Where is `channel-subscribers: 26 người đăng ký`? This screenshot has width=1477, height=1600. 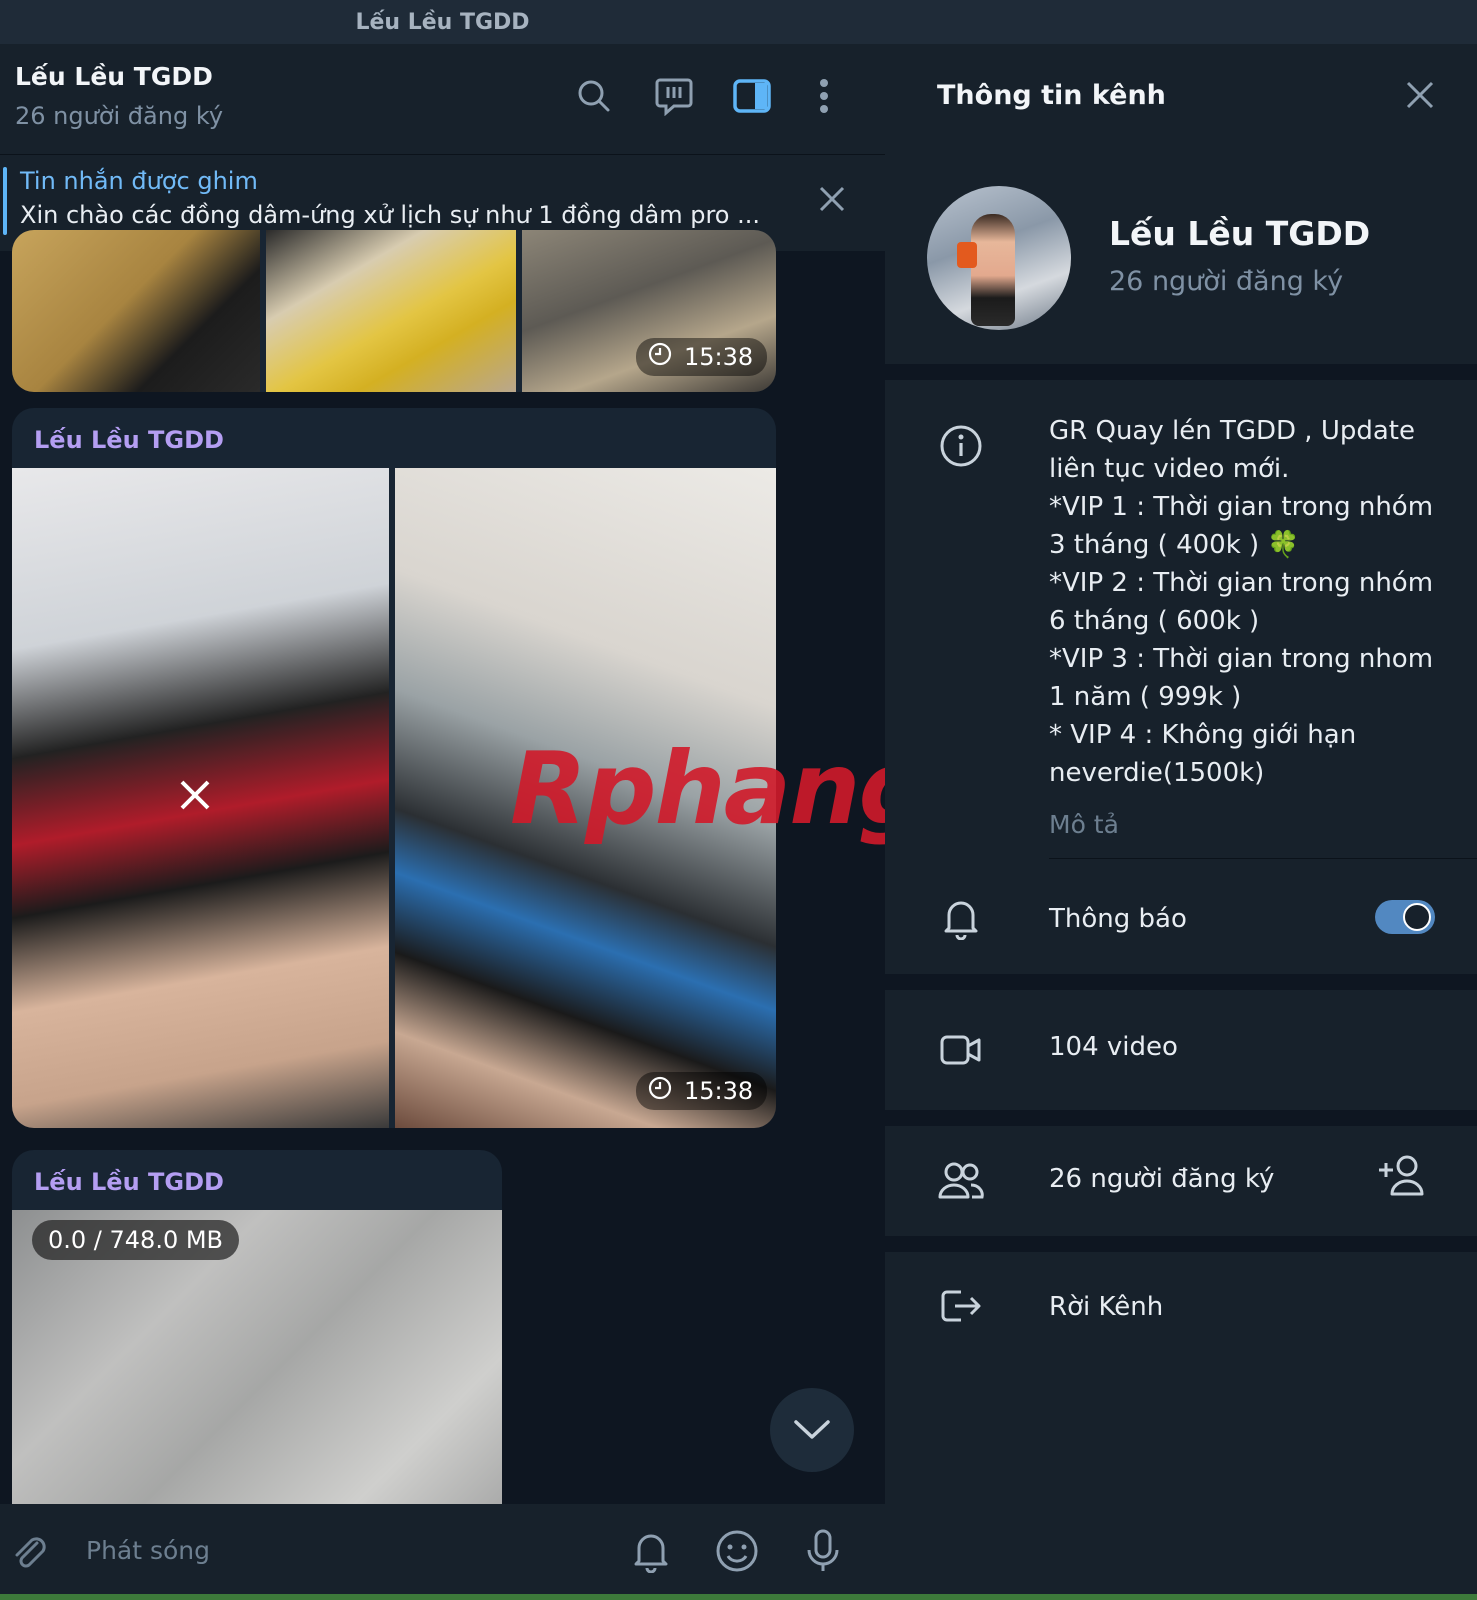 channel-subscribers: 26 người đăng ký is located at coordinates (1226, 281).